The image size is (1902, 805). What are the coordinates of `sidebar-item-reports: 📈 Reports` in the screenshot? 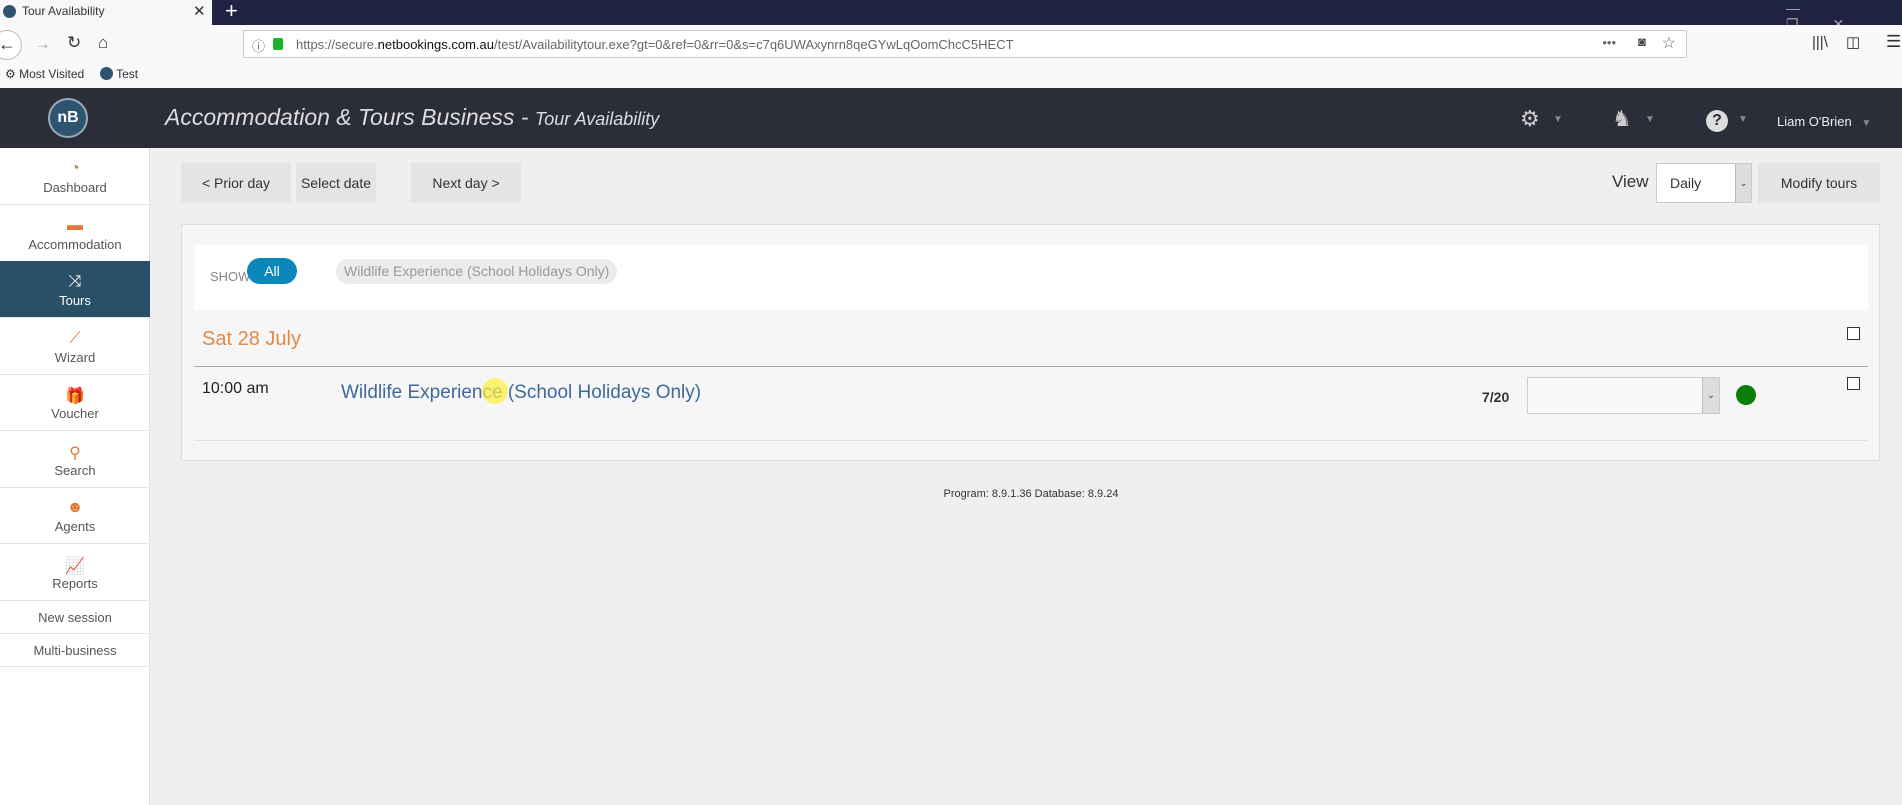 It's located at (75, 572).